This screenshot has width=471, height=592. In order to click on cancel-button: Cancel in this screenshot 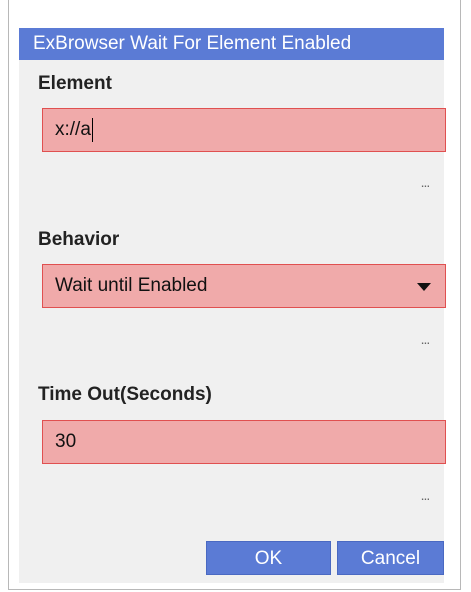, I will do `click(390, 558)`.